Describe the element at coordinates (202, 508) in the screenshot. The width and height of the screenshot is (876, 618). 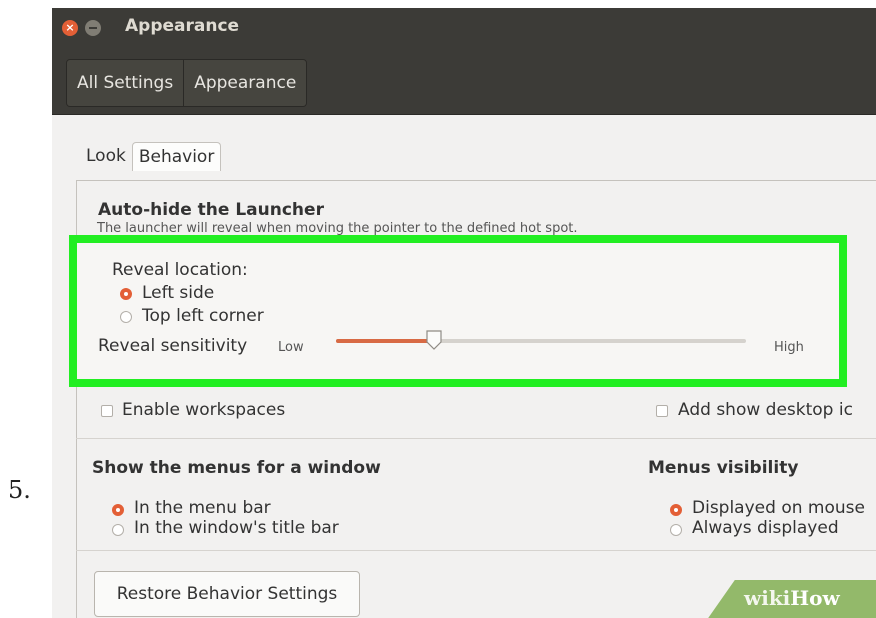
I see `option-menu-bar-label: In the menu bar` at that location.